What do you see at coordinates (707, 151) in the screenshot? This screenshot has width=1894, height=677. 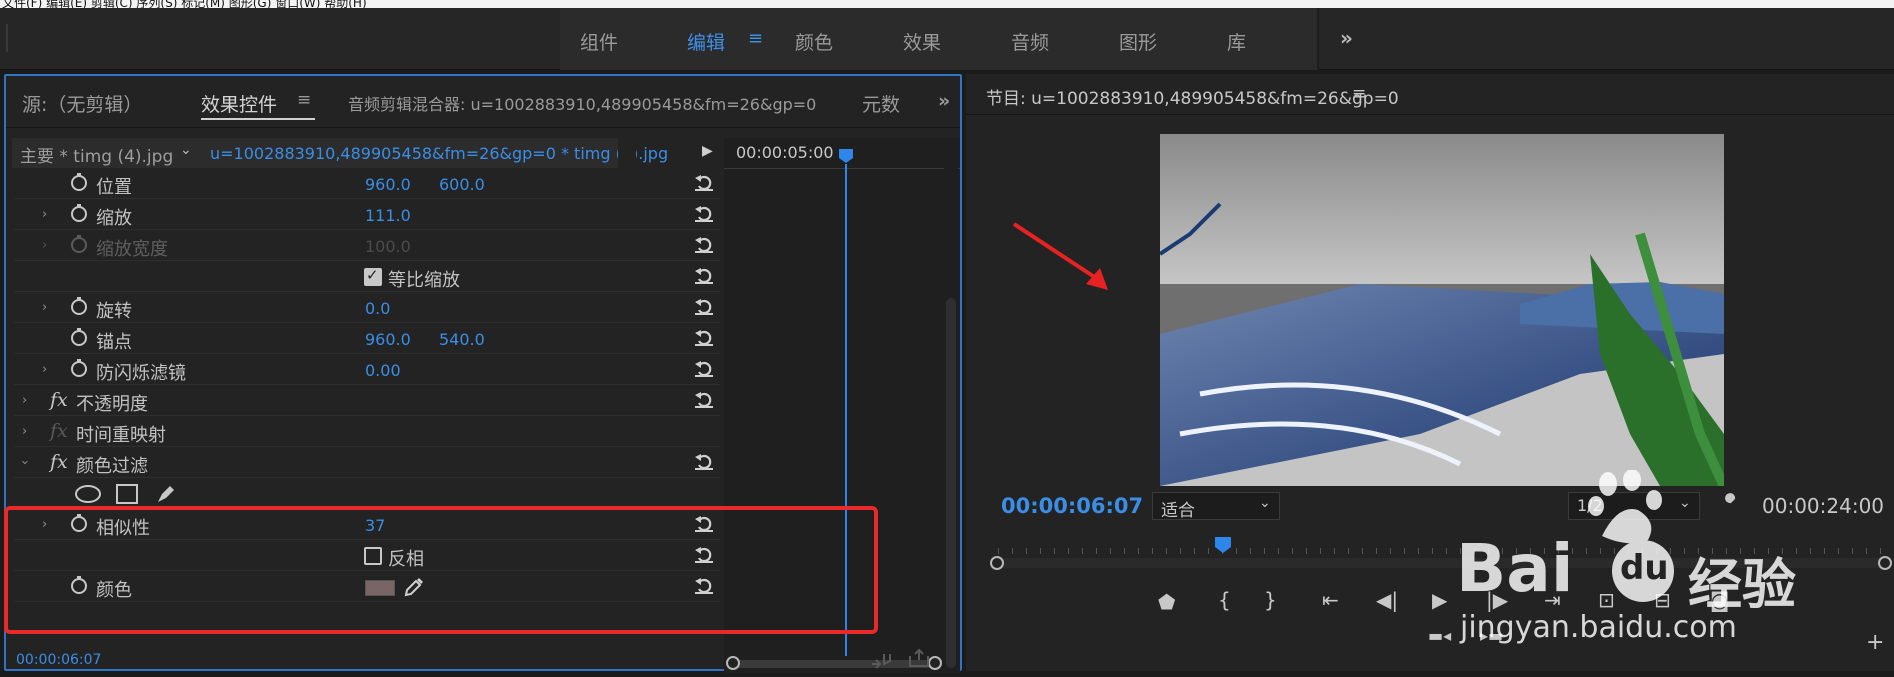 I see `play-clip-icon: ▶` at bounding box center [707, 151].